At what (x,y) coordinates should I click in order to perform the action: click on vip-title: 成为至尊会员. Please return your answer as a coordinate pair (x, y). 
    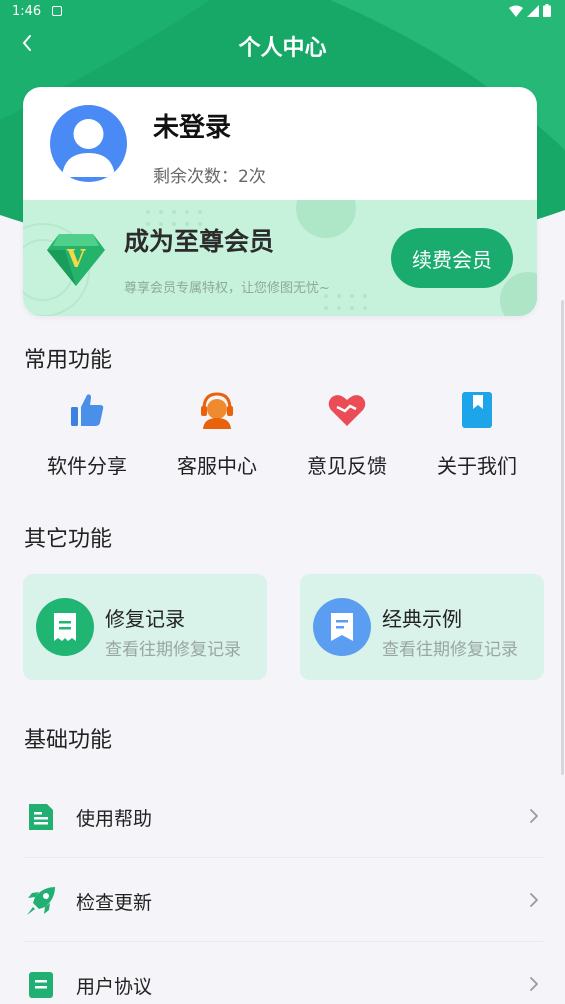
    Looking at the image, I should click on (199, 241).